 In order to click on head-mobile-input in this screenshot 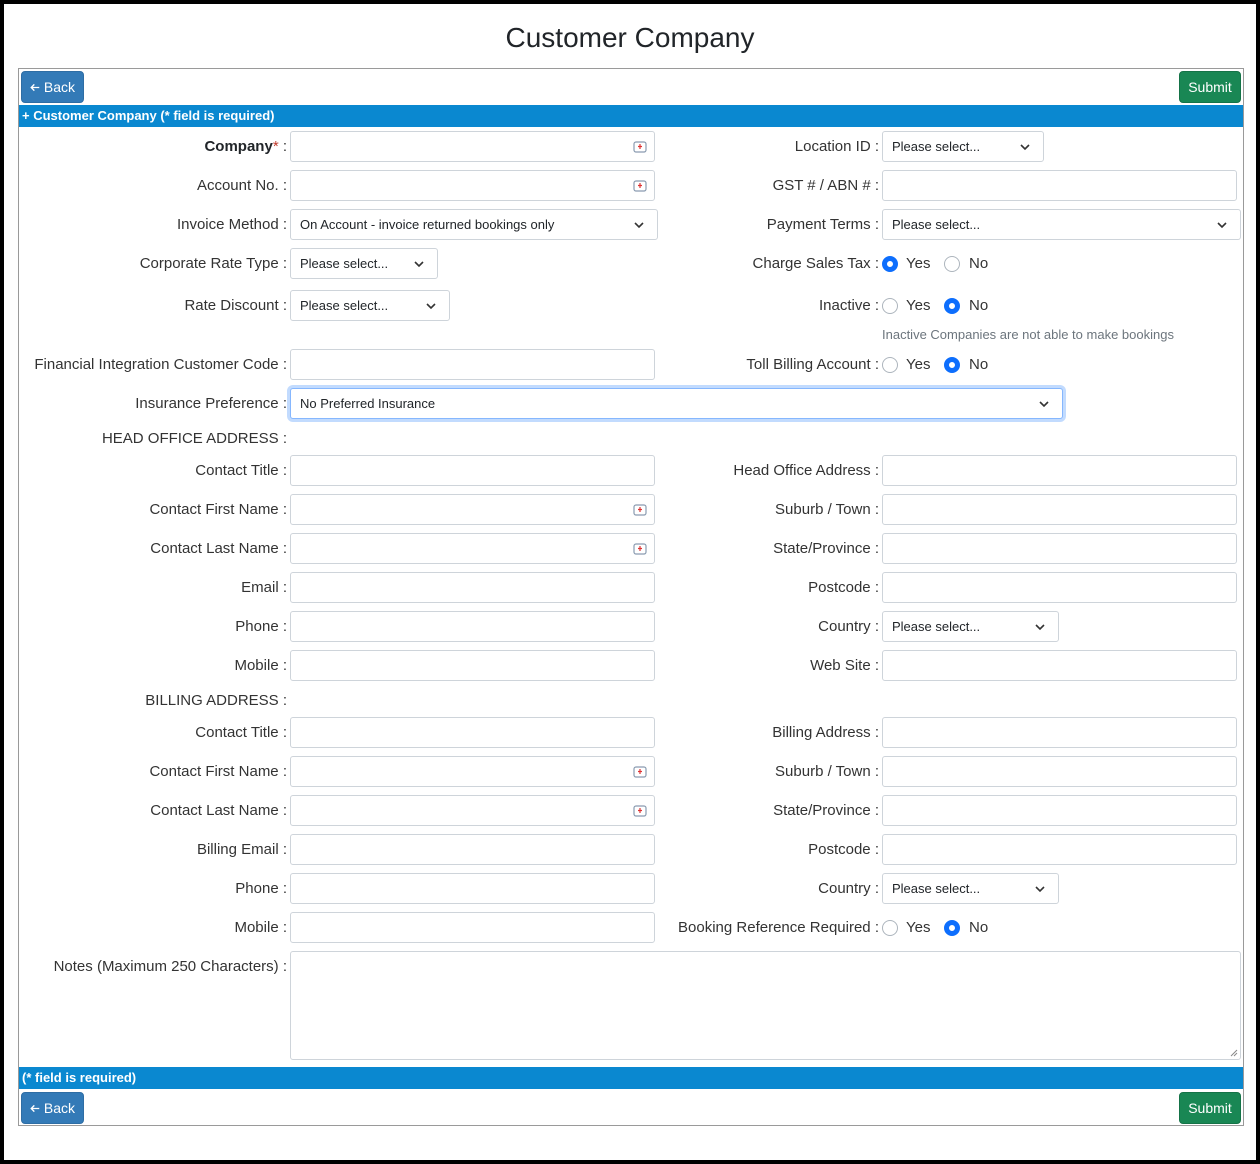, I will do `click(472, 665)`.